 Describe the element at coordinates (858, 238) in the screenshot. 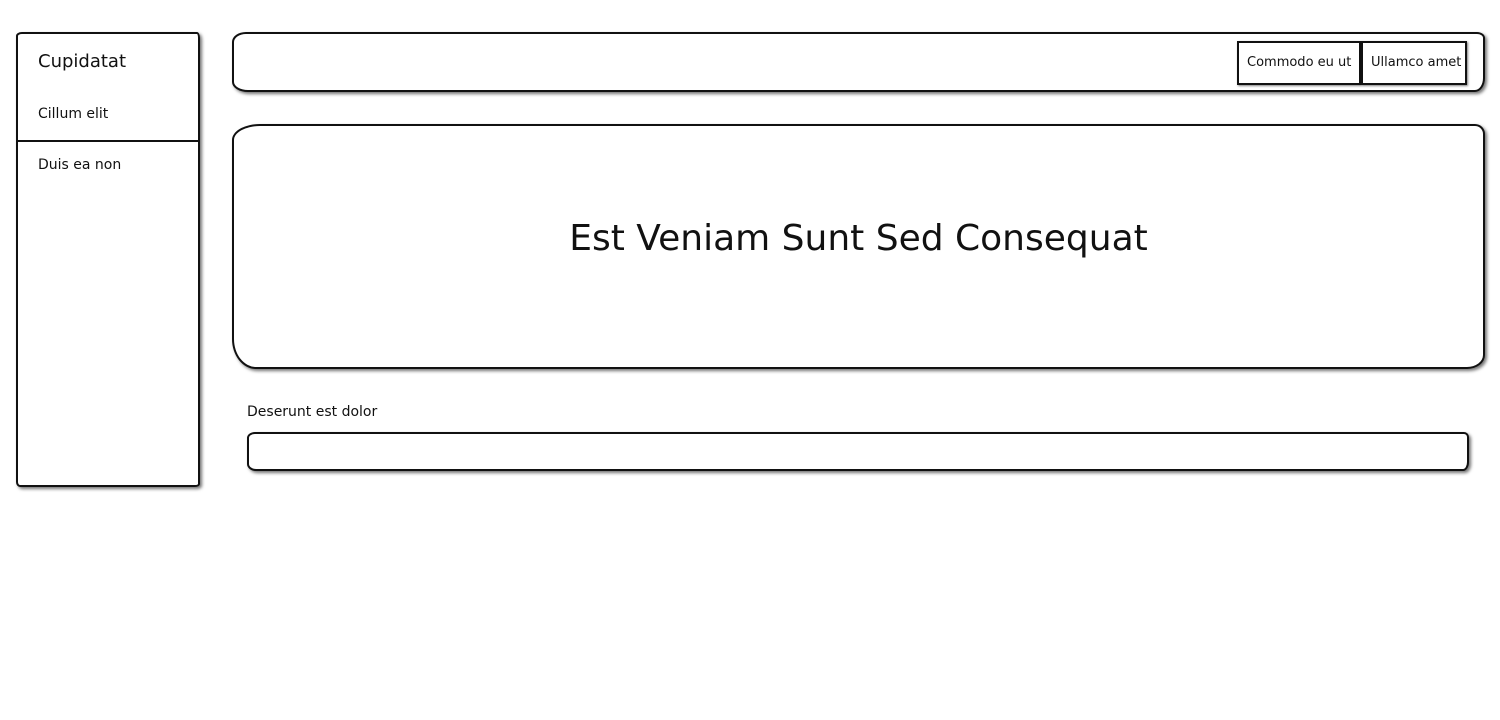

I see `hero-title: Est Veniam Sunt Sed Consequat` at that location.